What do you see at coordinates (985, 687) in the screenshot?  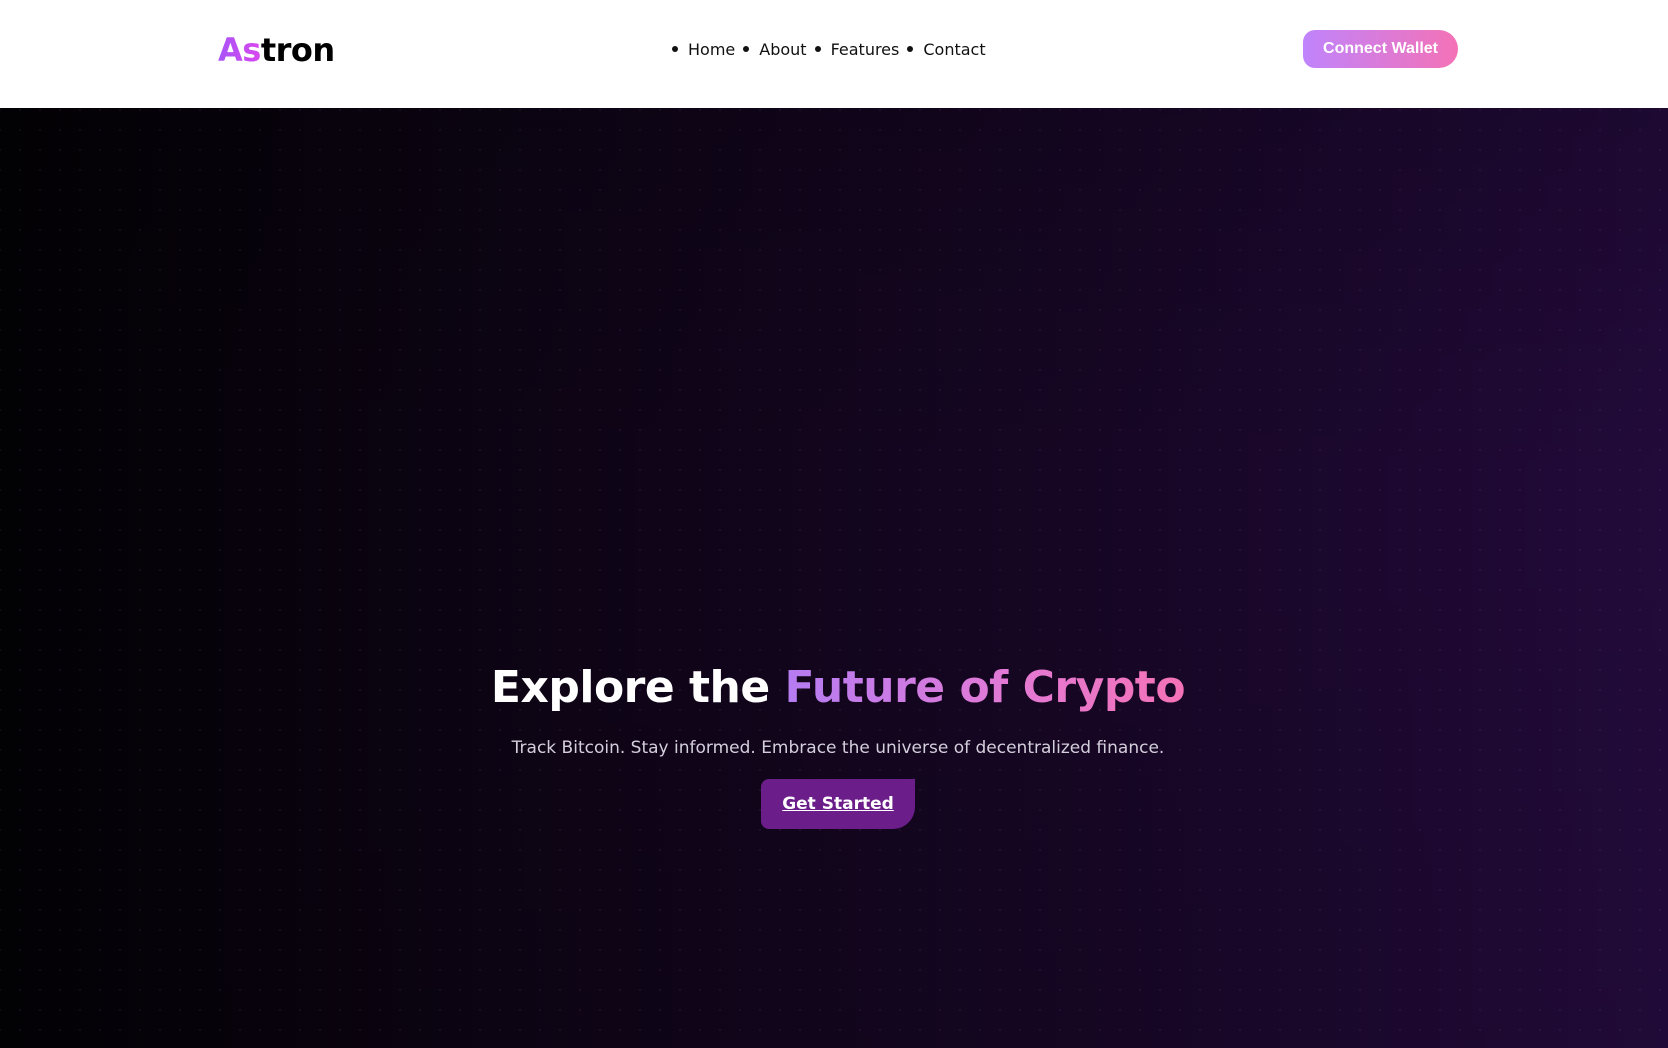 I see `hero-title-highlight: Future of Crypto` at bounding box center [985, 687].